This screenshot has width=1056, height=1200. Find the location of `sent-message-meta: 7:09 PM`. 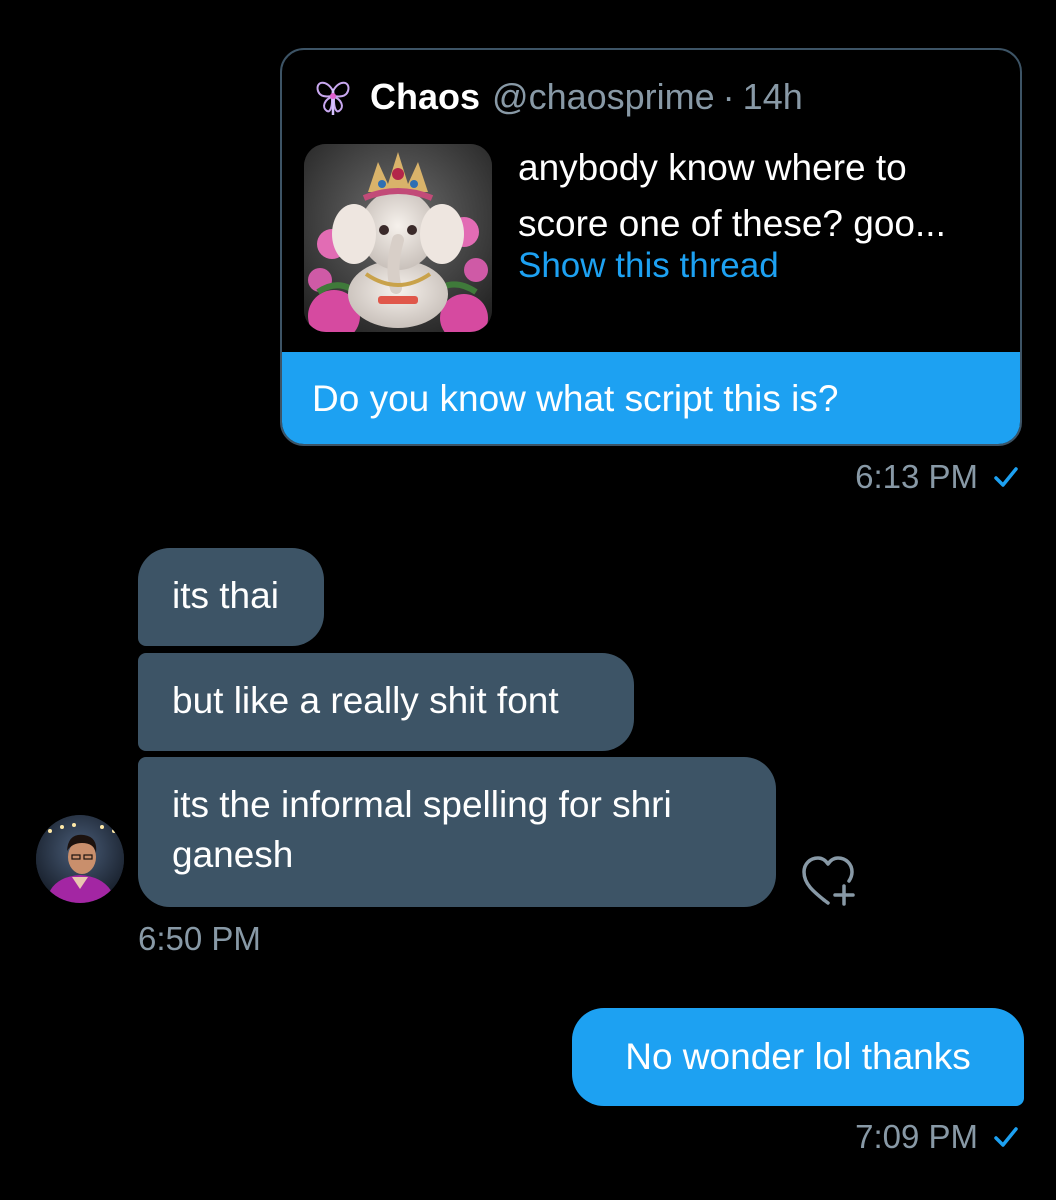

sent-message-meta: 7:09 PM is located at coordinates (937, 1137).